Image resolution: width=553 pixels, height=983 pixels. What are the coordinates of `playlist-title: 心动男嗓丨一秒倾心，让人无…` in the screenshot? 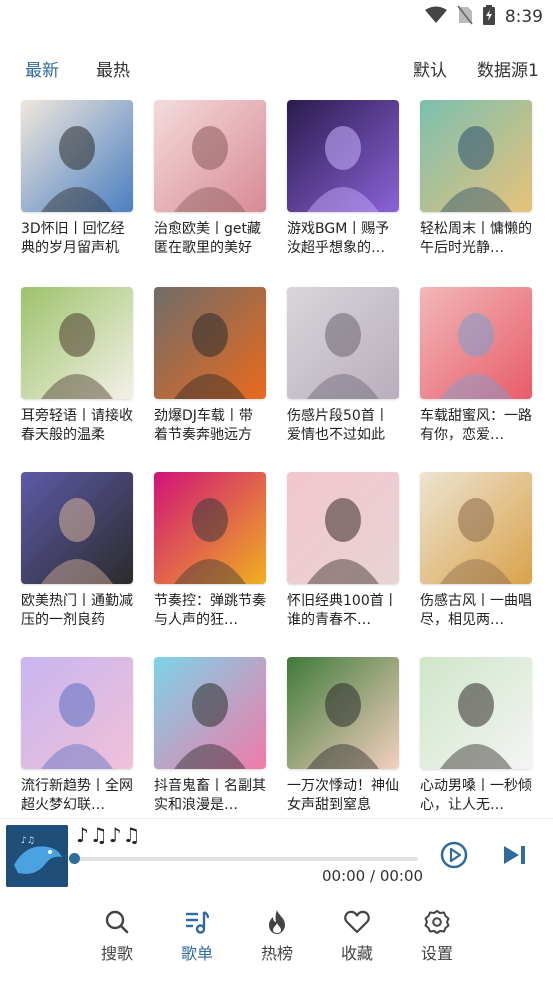 It's located at (476, 795).